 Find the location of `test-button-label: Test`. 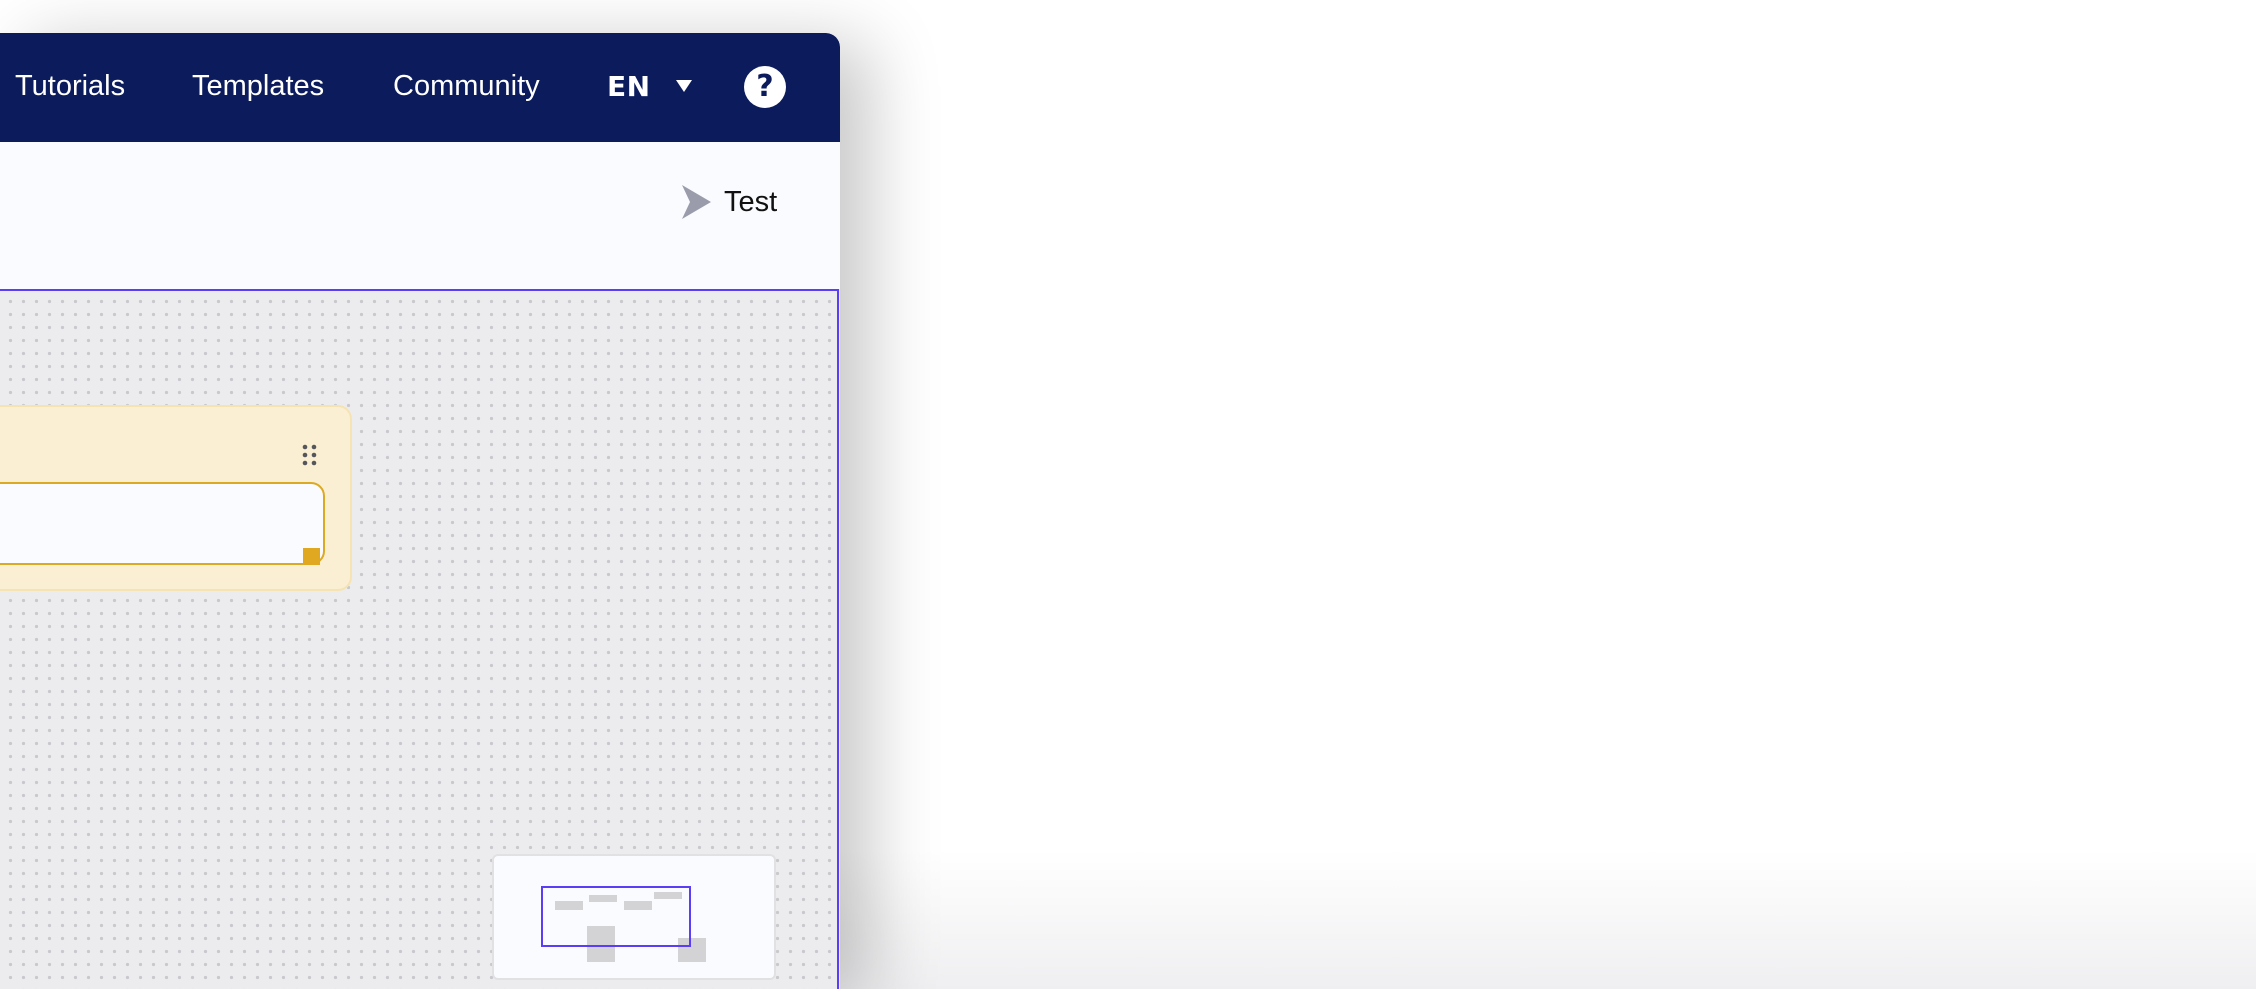

test-button-label: Test is located at coordinates (751, 201).